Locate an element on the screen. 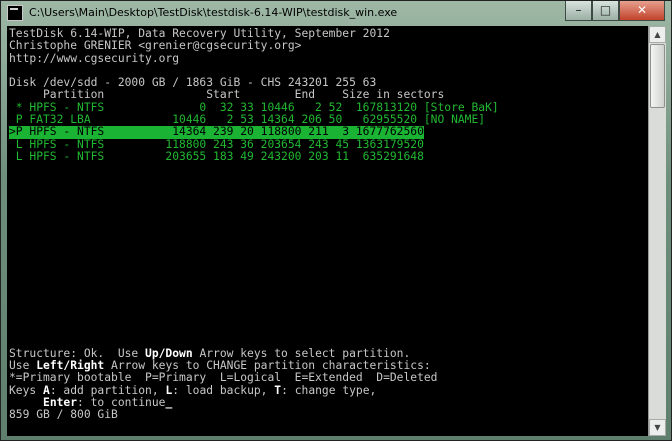 The width and height of the screenshot is (672, 441). key-hint: A is located at coordinates (46, 390).